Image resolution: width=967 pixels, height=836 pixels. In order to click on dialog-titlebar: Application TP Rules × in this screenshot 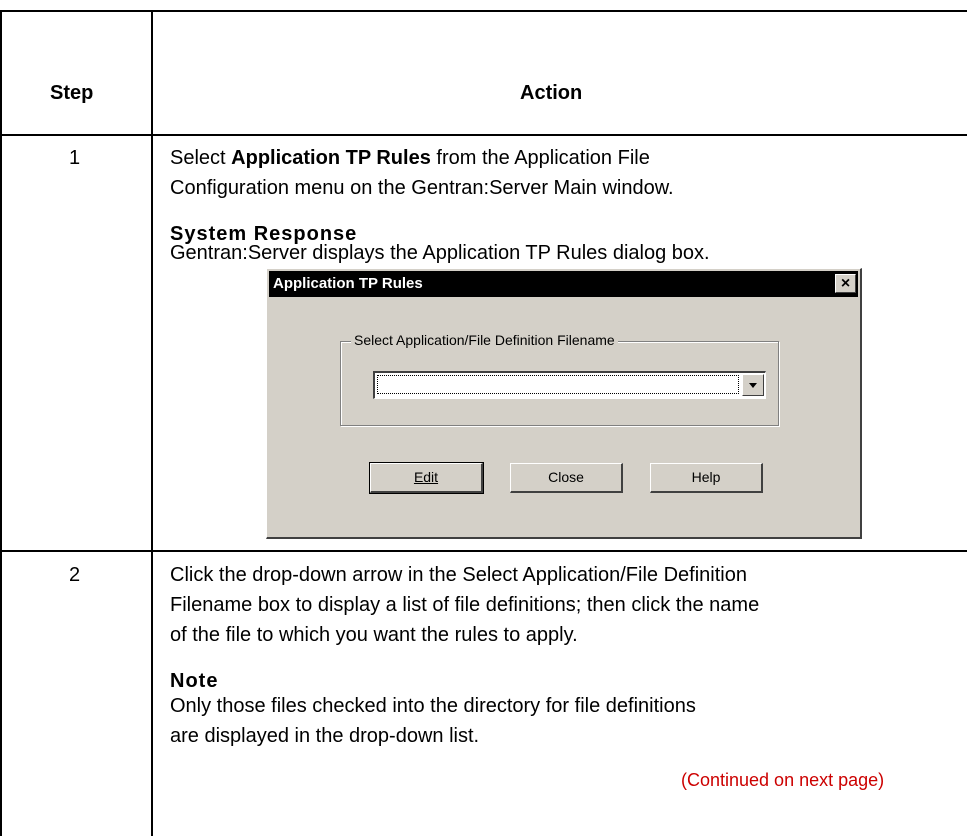, I will do `click(563, 284)`.